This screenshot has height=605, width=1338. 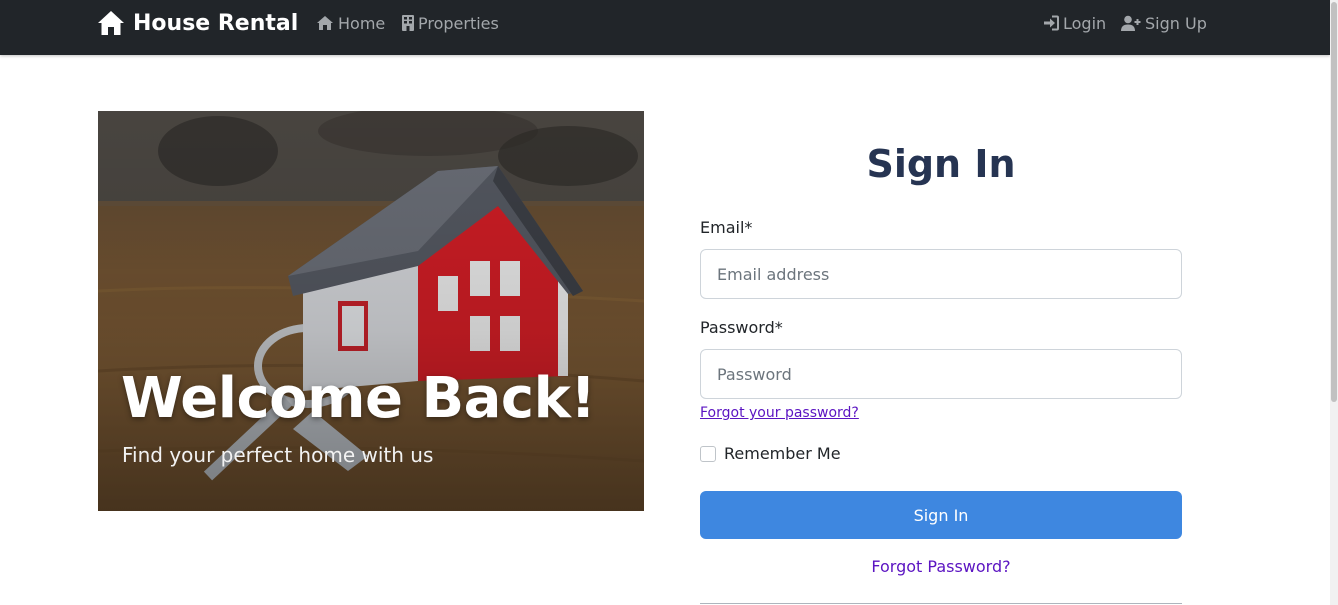 I want to click on user-plus-icon, so click(x=1131, y=23).